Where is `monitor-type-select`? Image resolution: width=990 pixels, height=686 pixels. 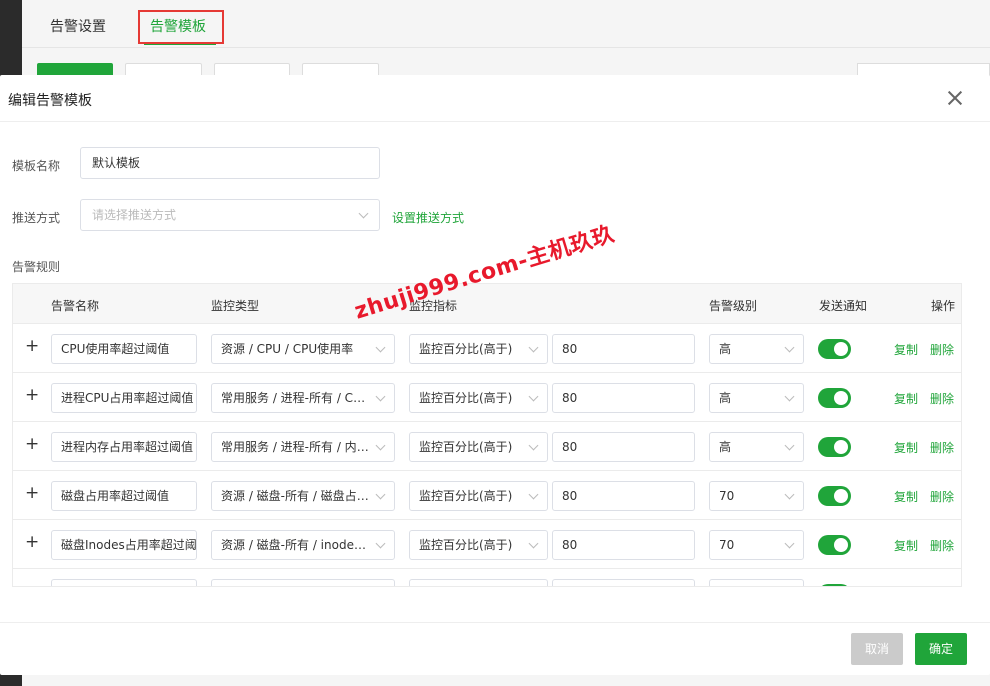 monitor-type-select is located at coordinates (303, 582).